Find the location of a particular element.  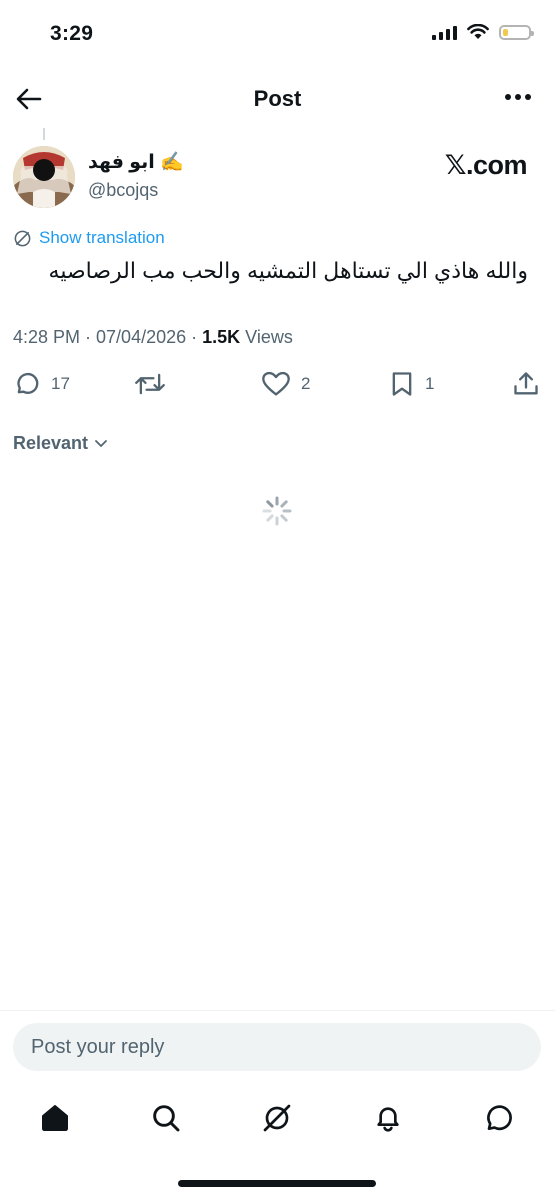

replies-sort-label: Relevant is located at coordinates (51, 443).